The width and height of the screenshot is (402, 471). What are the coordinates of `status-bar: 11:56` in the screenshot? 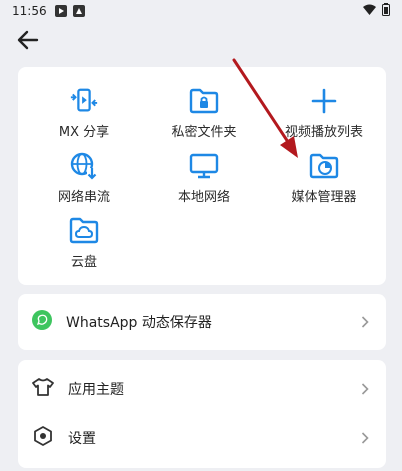 It's located at (201, 11).